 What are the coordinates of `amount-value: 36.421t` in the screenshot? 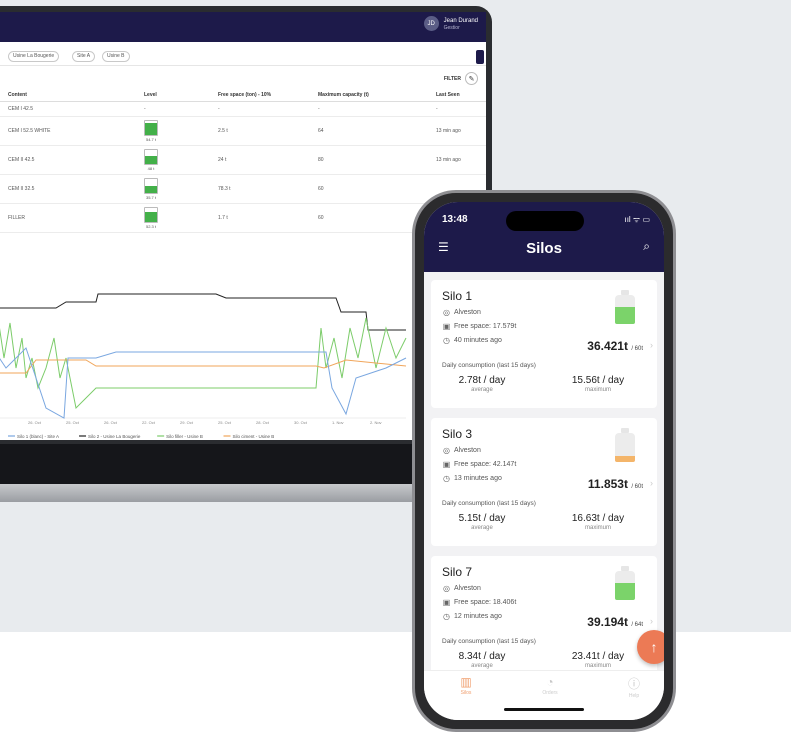 It's located at (607, 346).